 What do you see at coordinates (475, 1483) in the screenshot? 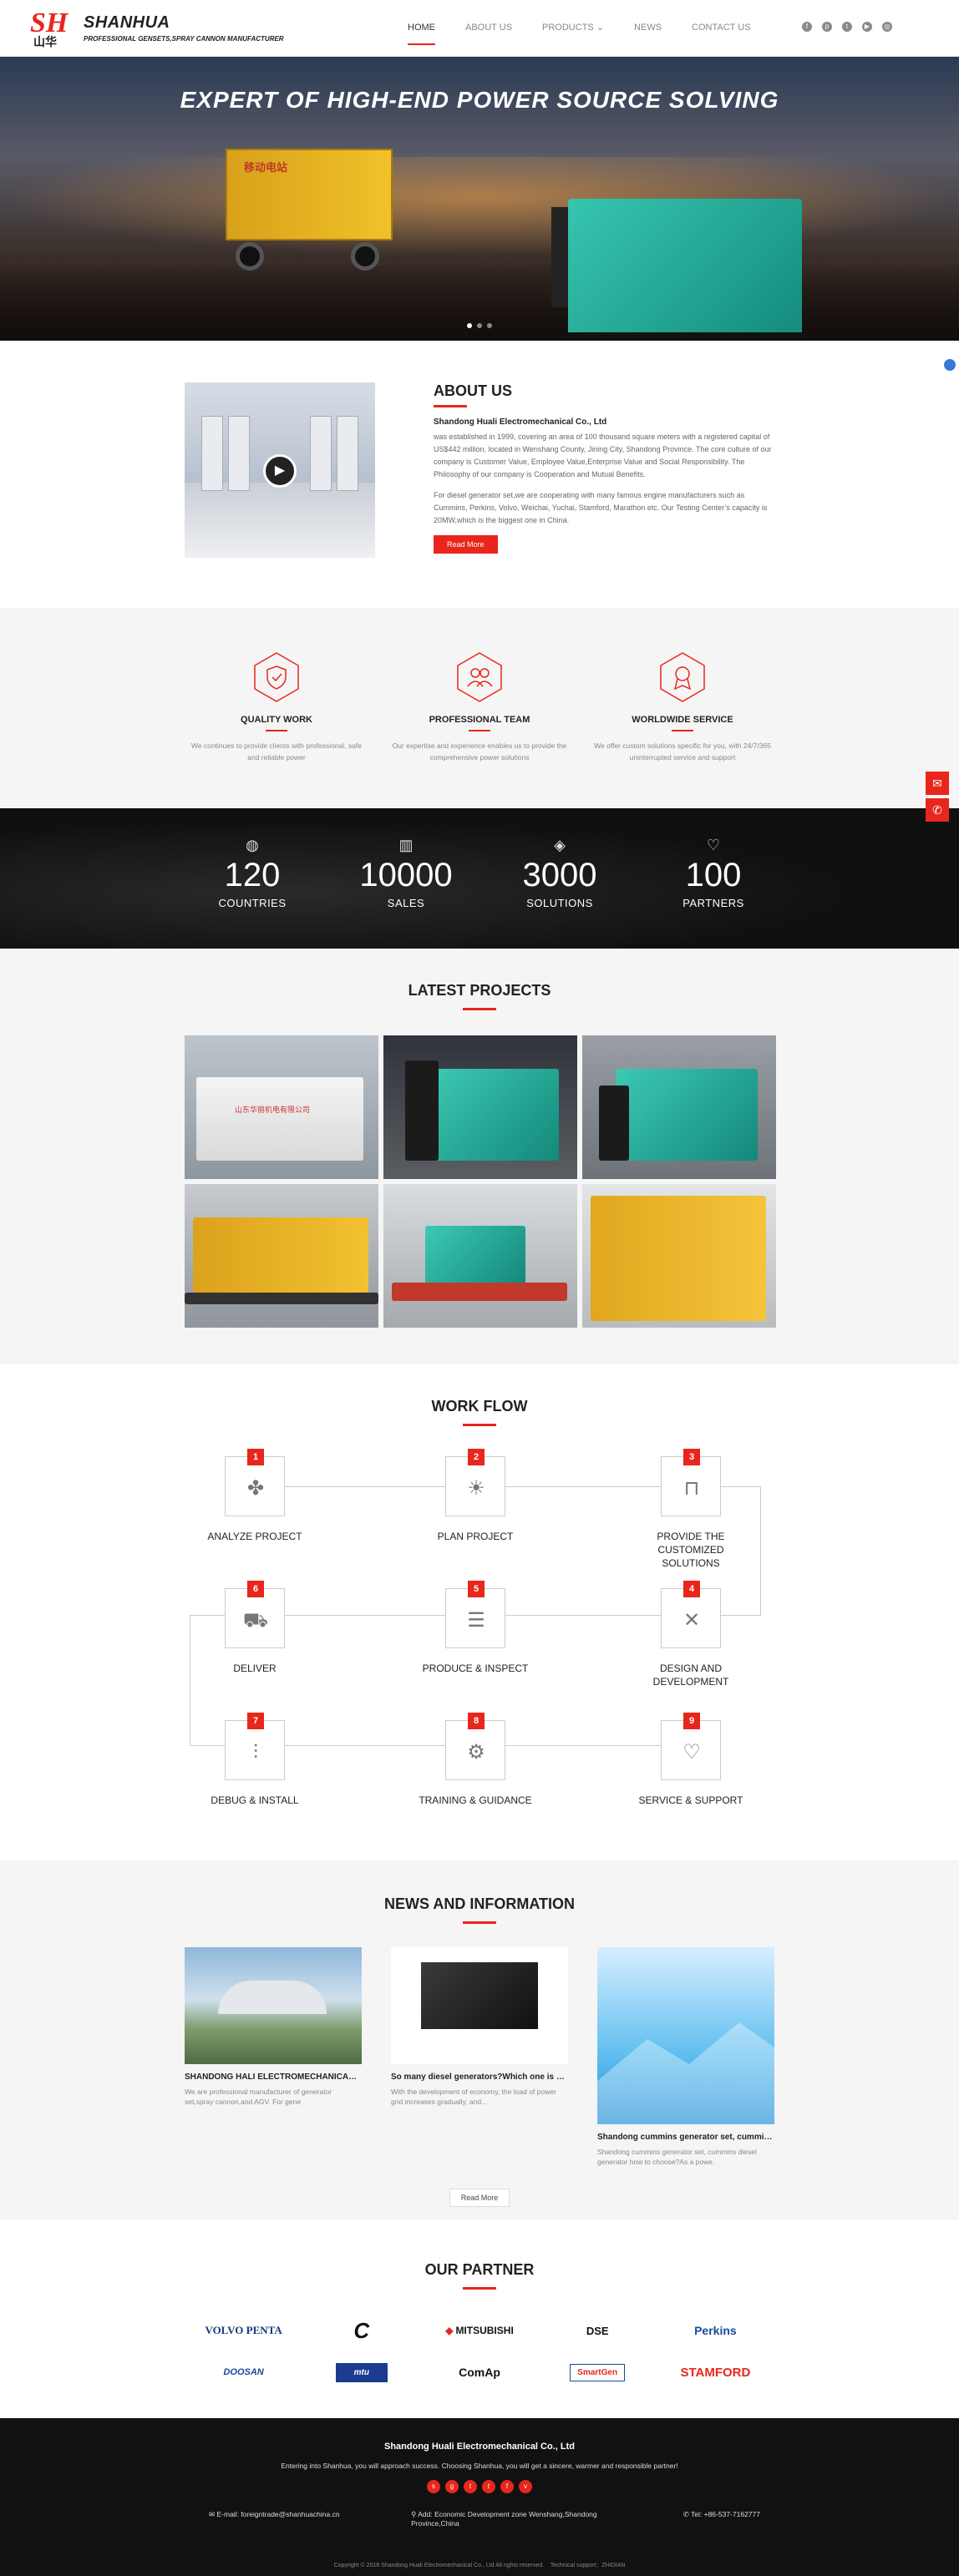
I see `step-box: 2 ☀` at bounding box center [475, 1483].